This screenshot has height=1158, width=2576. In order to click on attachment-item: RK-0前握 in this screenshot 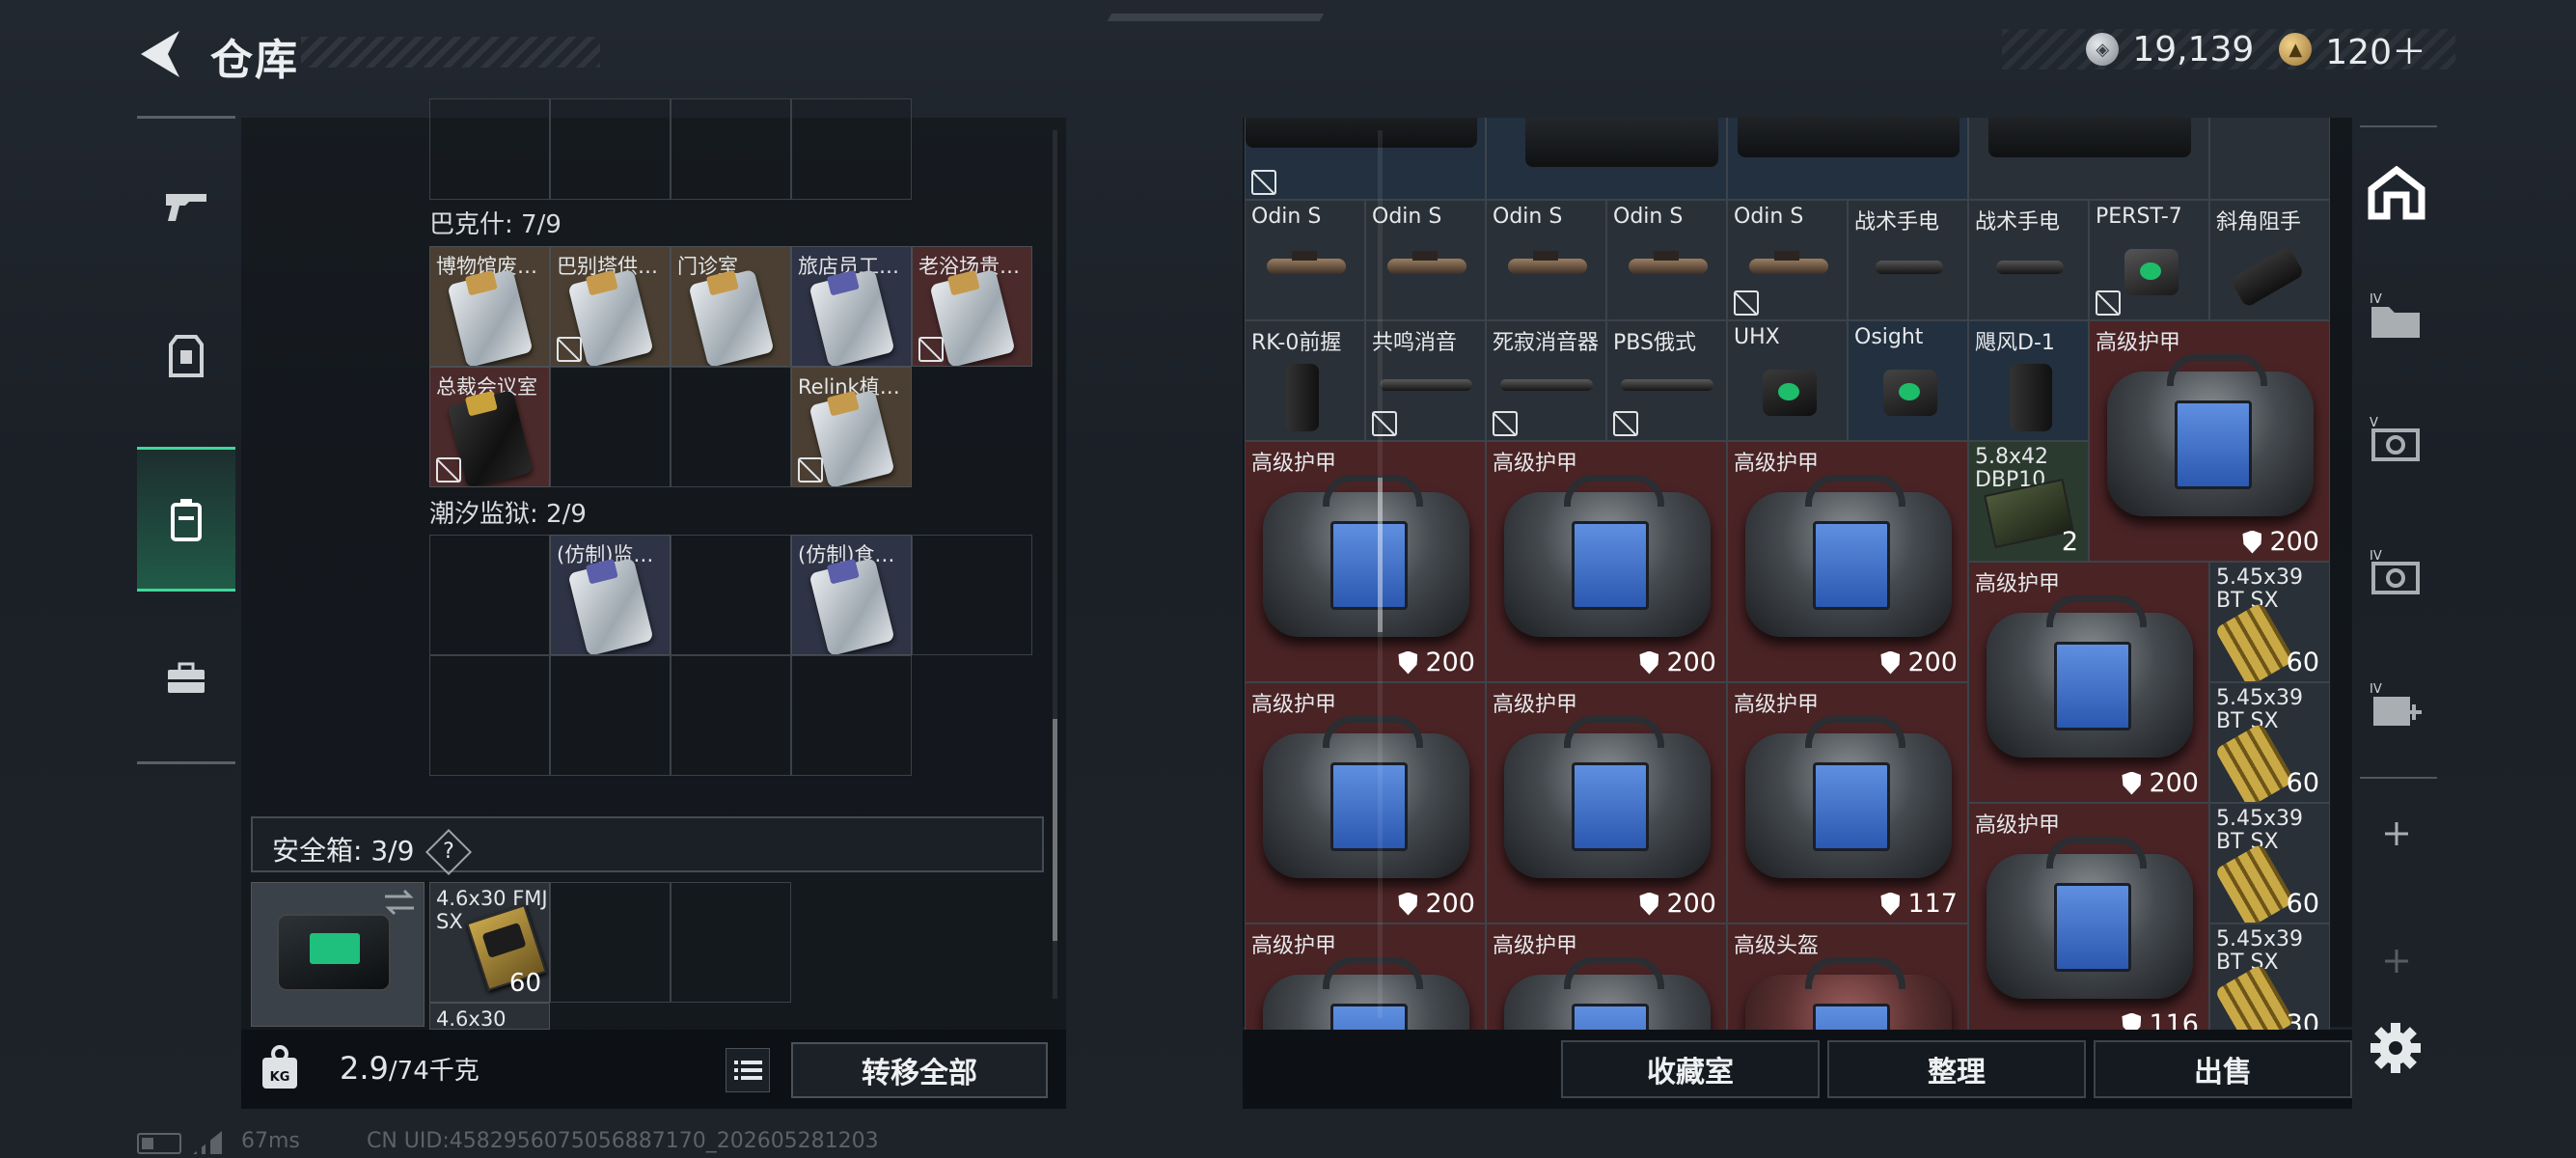, I will do `click(1305, 380)`.